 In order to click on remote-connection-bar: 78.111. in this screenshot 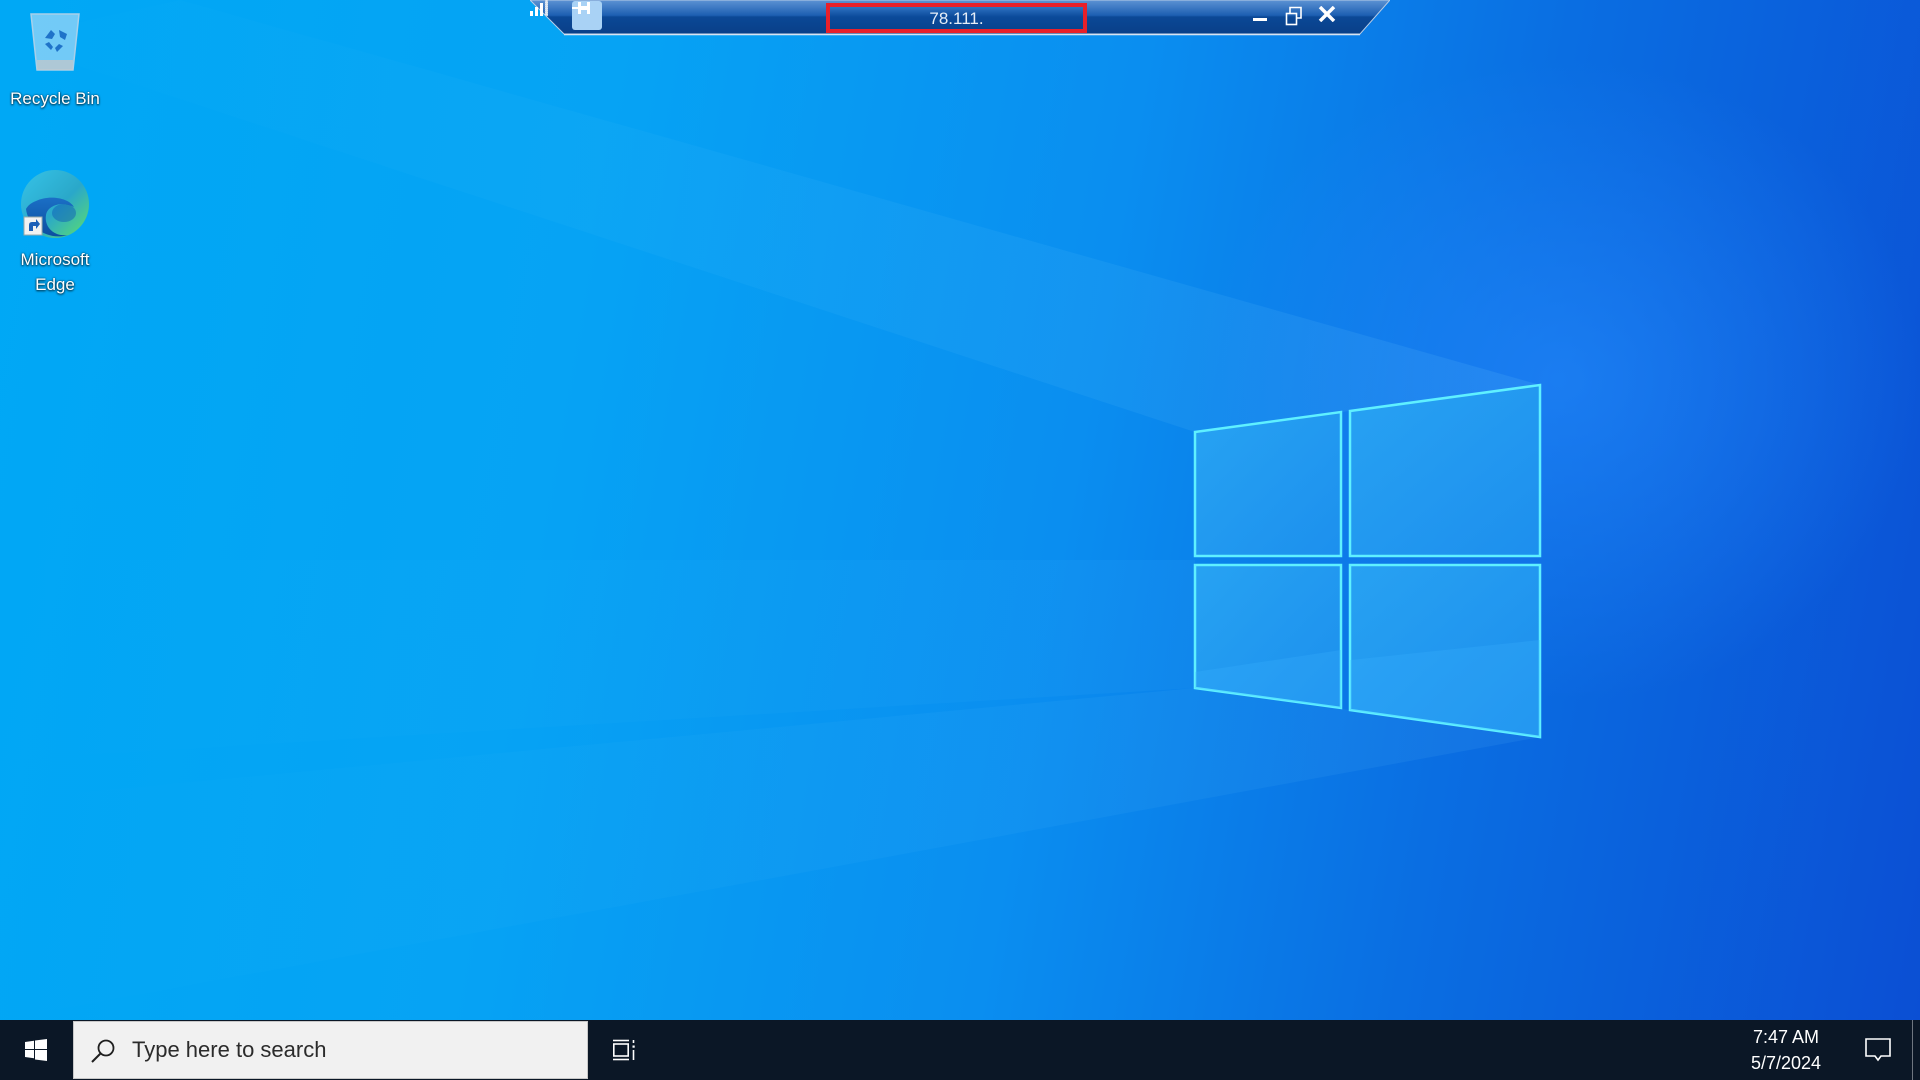, I will do `click(960, 18)`.